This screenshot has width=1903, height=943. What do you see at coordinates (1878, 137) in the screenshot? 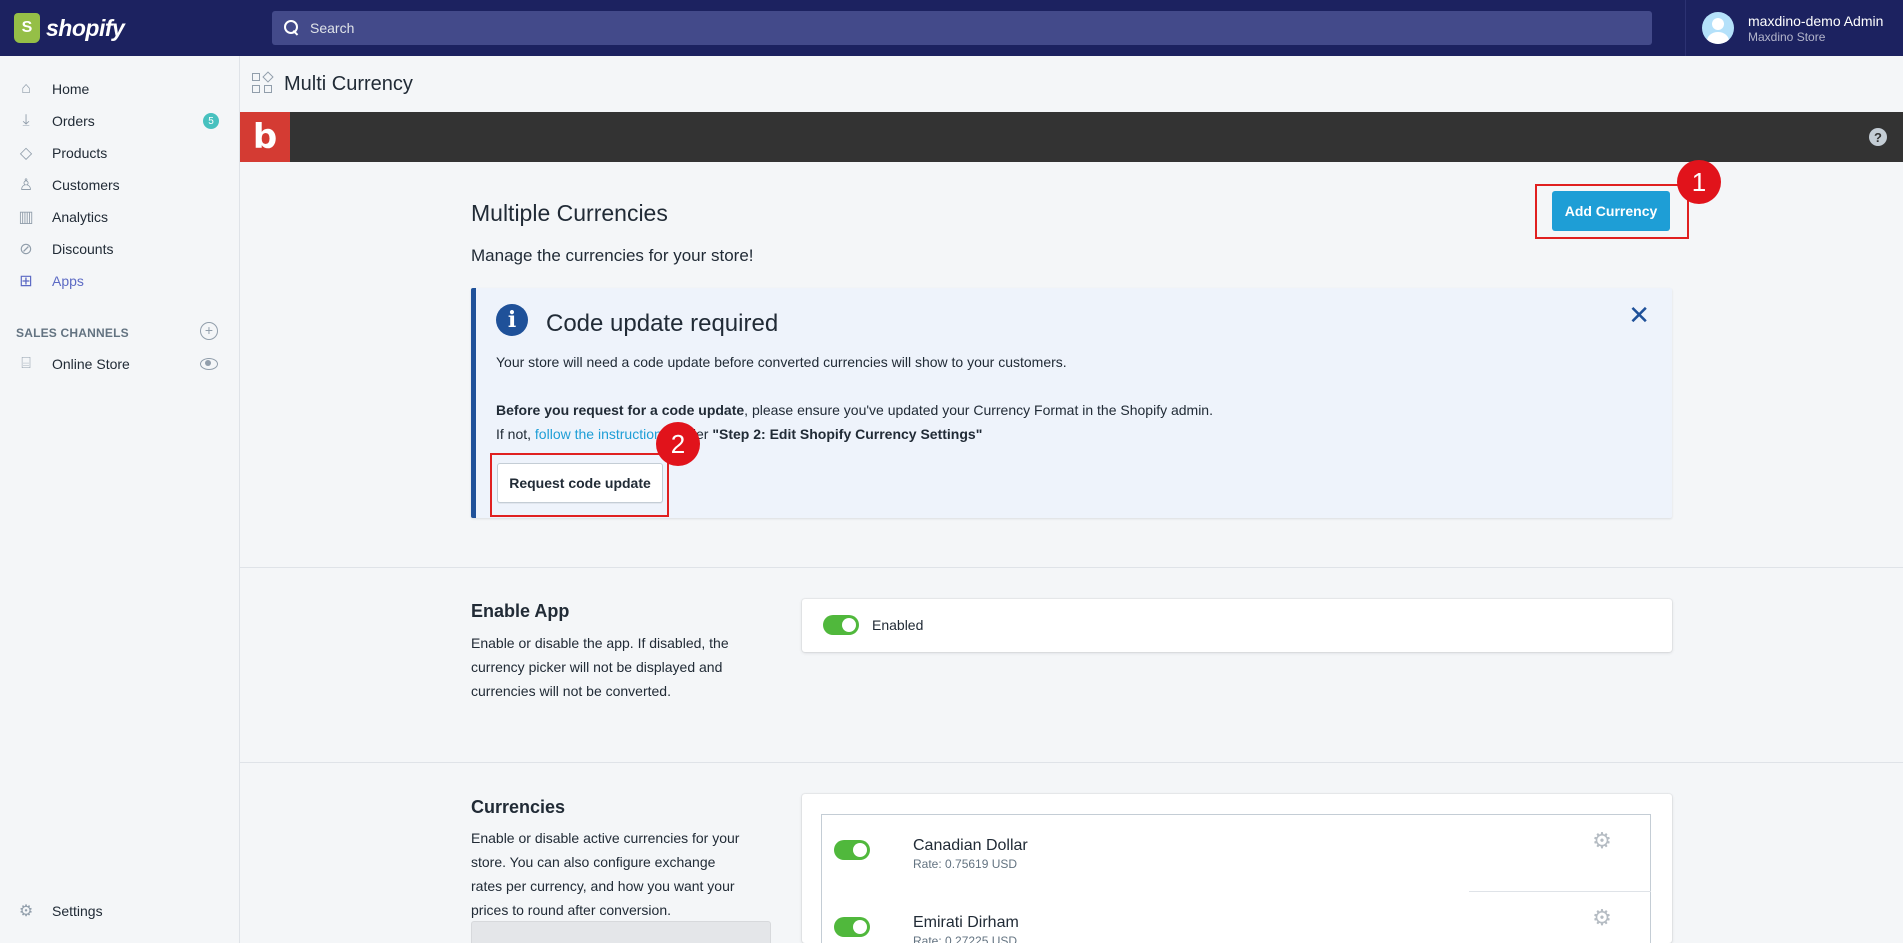
I see `help-icon: ?` at bounding box center [1878, 137].